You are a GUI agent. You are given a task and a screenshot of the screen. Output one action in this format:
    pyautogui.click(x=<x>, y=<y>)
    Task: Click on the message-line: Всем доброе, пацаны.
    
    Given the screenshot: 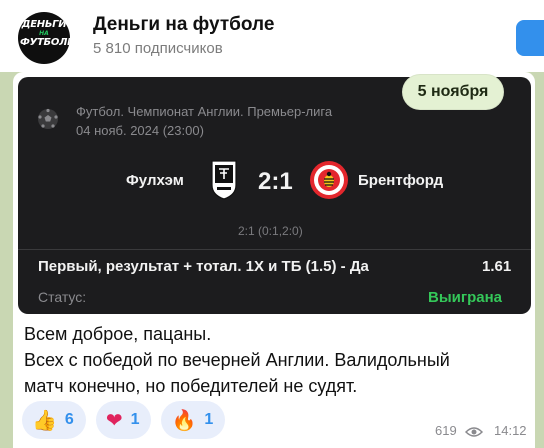 What is the action you would take?
    pyautogui.click(x=118, y=334)
    